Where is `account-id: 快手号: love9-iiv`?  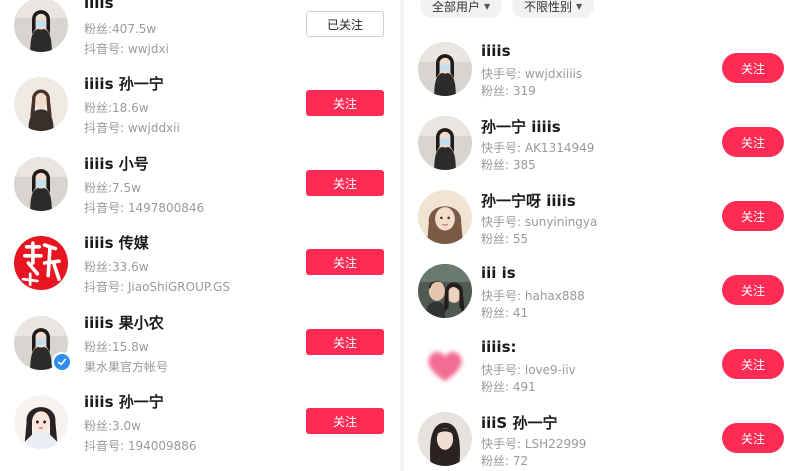
account-id: 快手号: love9-iiv is located at coordinates (528, 370).